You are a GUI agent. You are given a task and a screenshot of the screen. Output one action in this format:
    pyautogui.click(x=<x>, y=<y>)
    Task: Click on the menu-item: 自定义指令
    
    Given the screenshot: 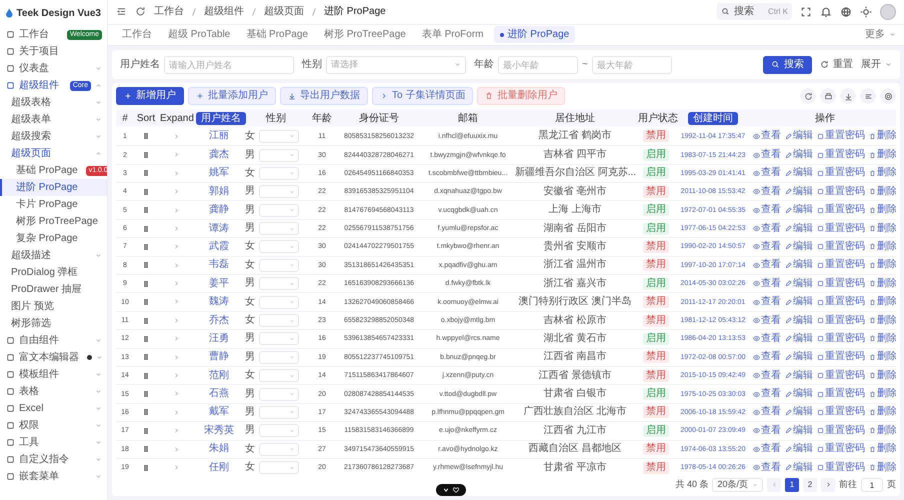 What is the action you would take?
    pyautogui.click(x=53, y=459)
    